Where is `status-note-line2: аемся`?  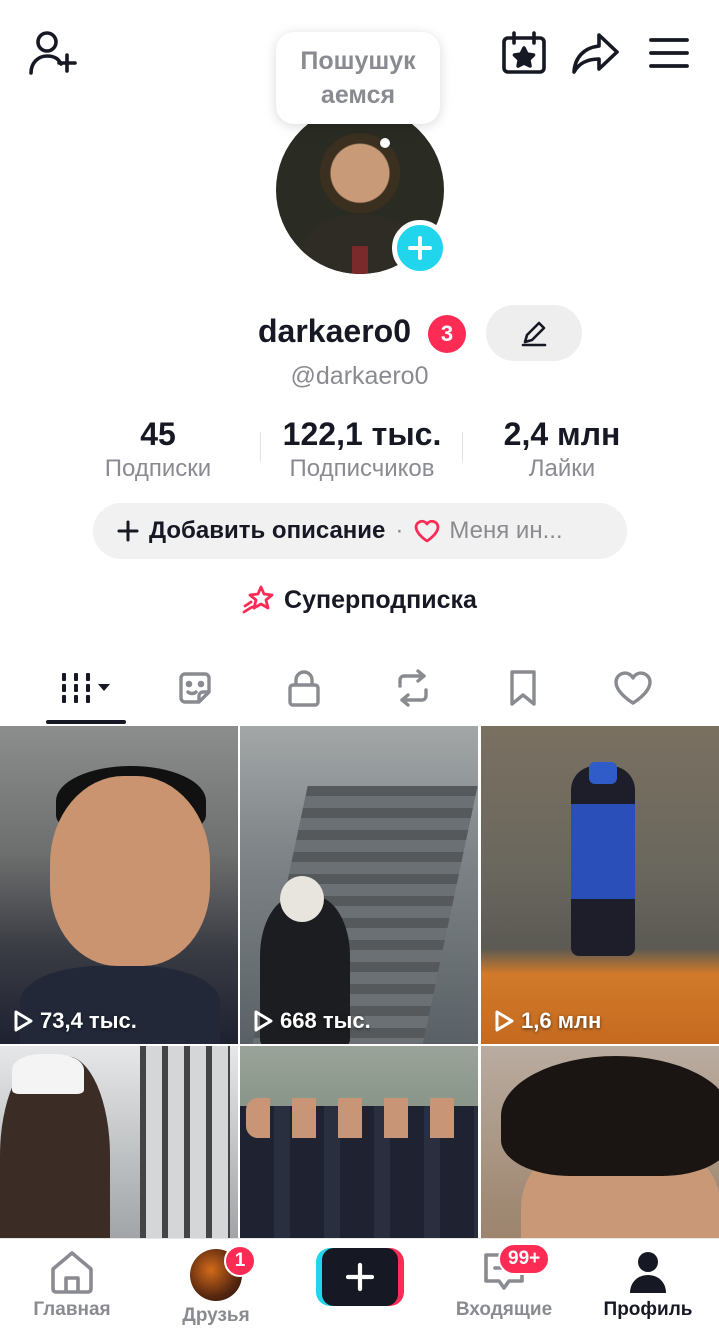 status-note-line2: аемся is located at coordinates (358, 95).